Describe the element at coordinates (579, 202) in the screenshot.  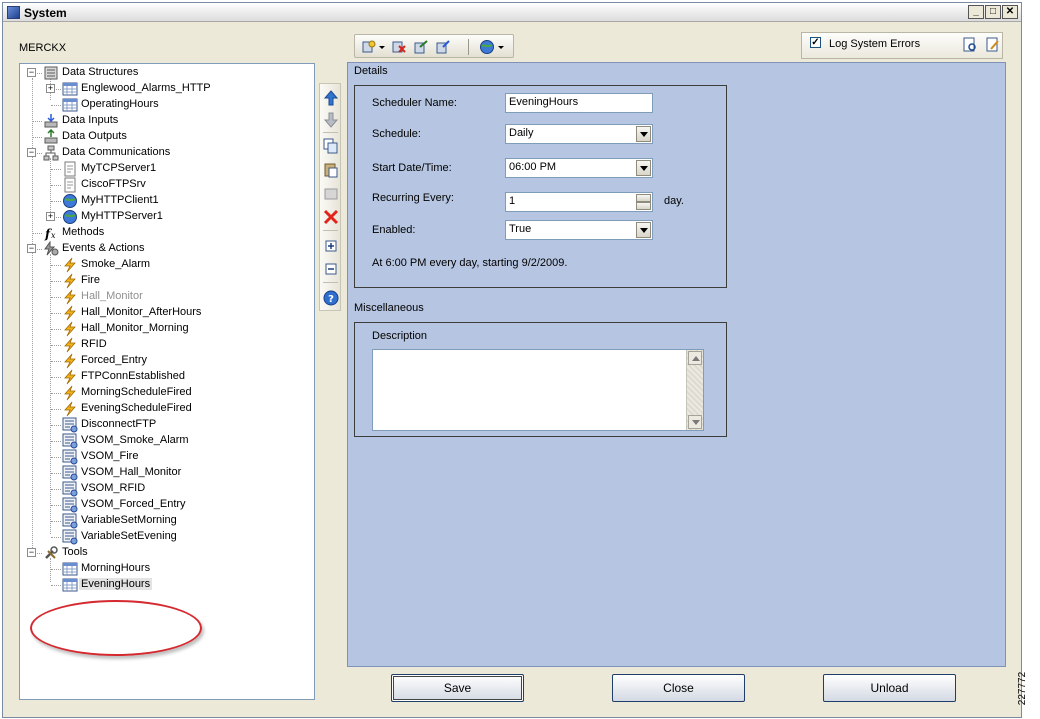
I see `recurring-stepper: 1` at that location.